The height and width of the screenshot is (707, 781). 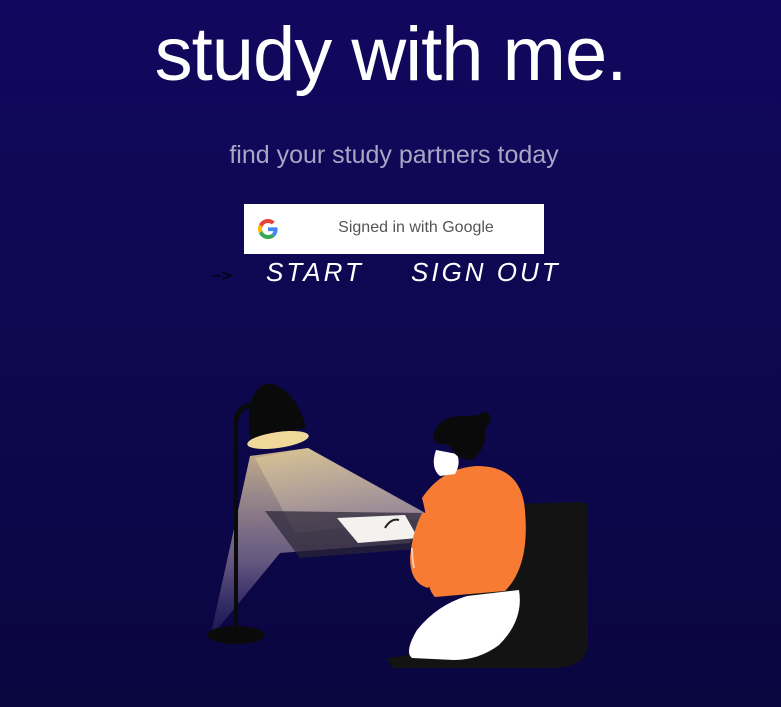 I want to click on start-button: START, so click(x=315, y=272).